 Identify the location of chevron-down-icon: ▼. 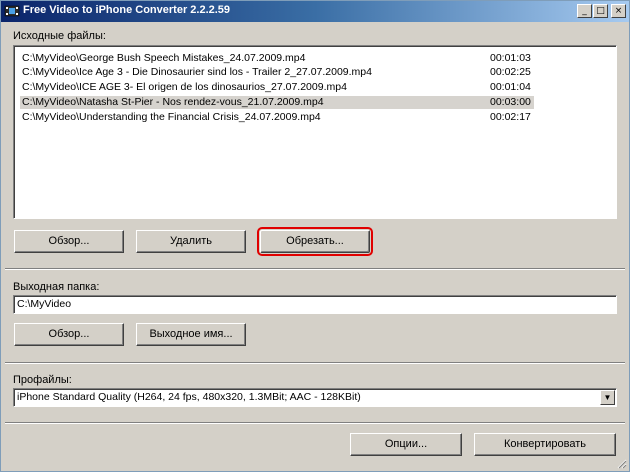
(607, 397).